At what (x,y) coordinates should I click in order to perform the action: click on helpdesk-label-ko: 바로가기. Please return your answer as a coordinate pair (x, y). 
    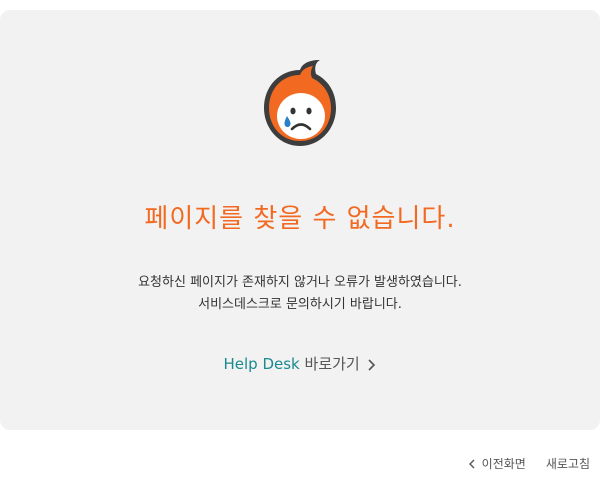
    Looking at the image, I should click on (332, 364).